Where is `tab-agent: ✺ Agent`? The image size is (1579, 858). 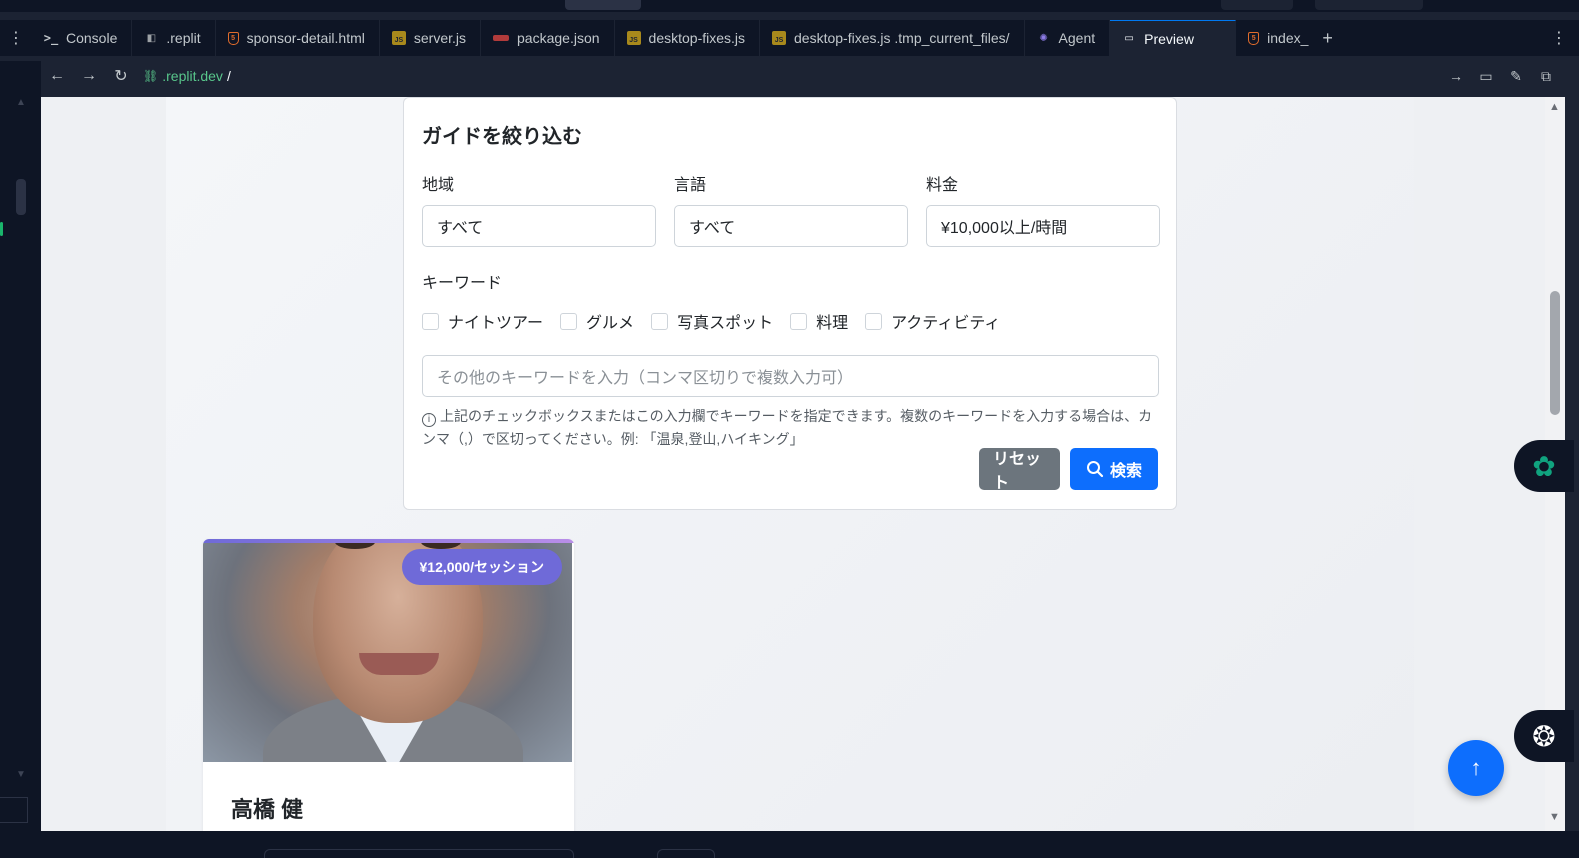 tab-agent: ✺ Agent is located at coordinates (1068, 38).